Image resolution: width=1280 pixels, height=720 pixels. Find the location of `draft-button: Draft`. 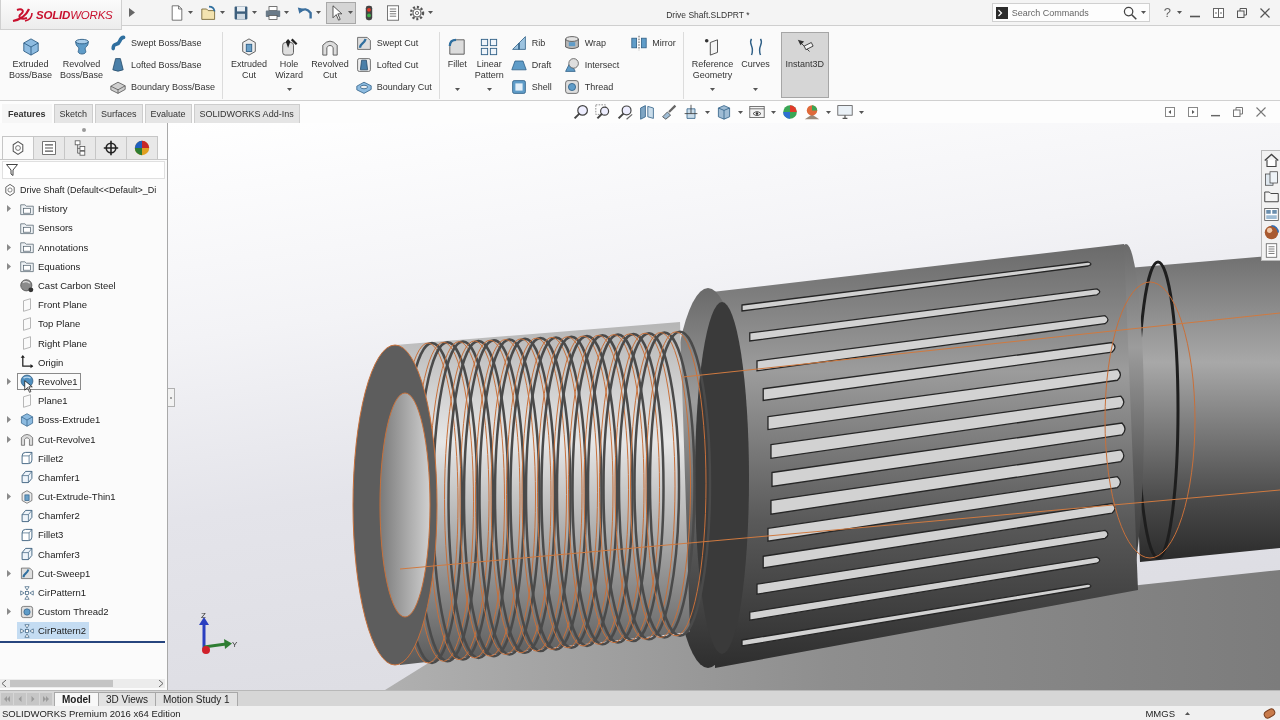

draft-button: Draft is located at coordinates (531, 65).